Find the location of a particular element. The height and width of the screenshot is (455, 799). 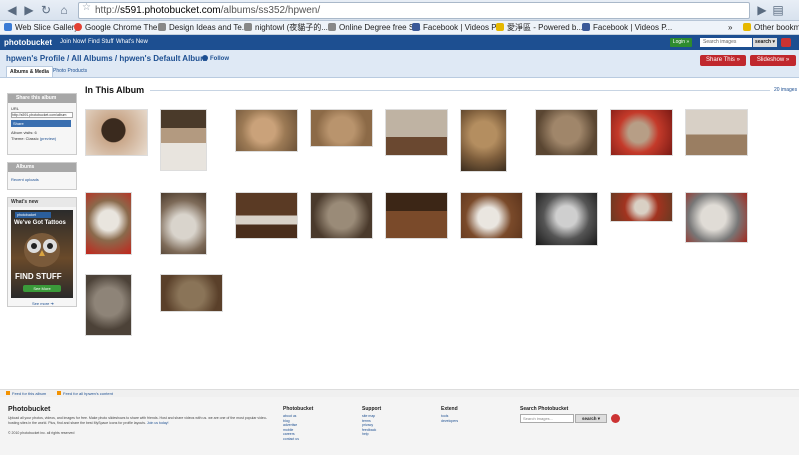

bird-icon is located at coordinates (500, 27).